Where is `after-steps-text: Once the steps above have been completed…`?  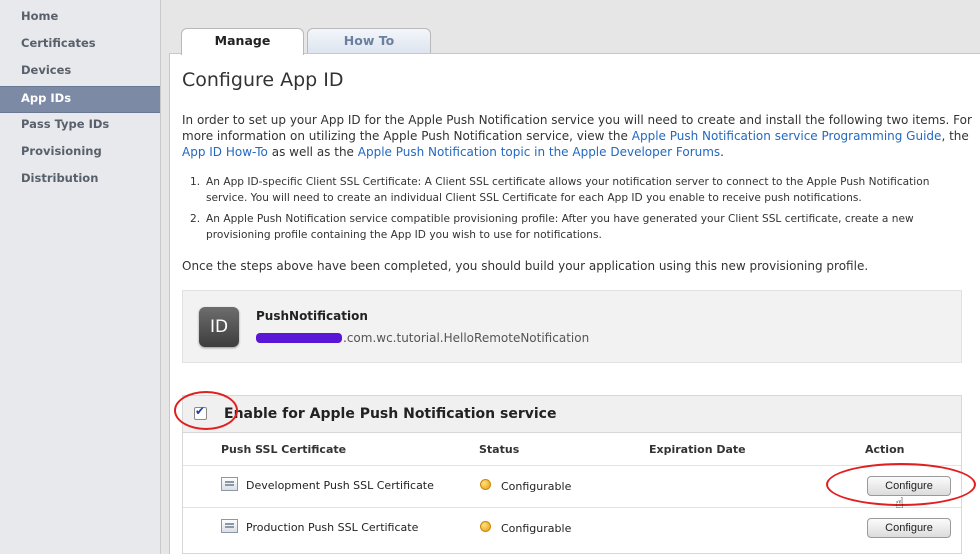
after-steps-text: Once the steps above have been completed… is located at coordinates (525, 266).